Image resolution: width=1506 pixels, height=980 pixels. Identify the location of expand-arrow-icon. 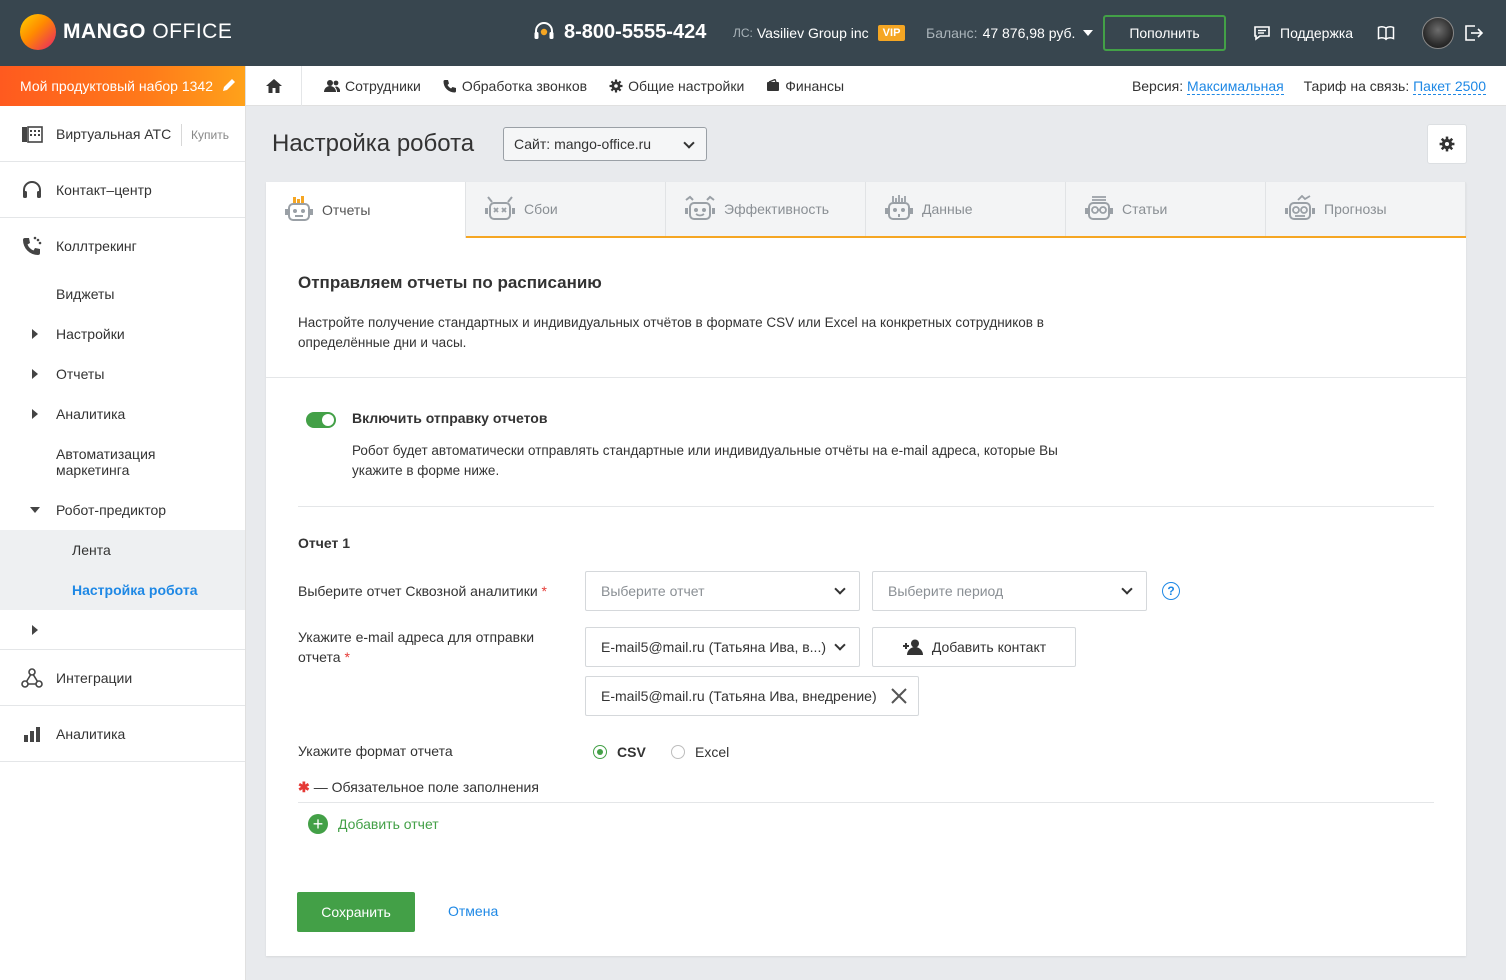
(35, 414).